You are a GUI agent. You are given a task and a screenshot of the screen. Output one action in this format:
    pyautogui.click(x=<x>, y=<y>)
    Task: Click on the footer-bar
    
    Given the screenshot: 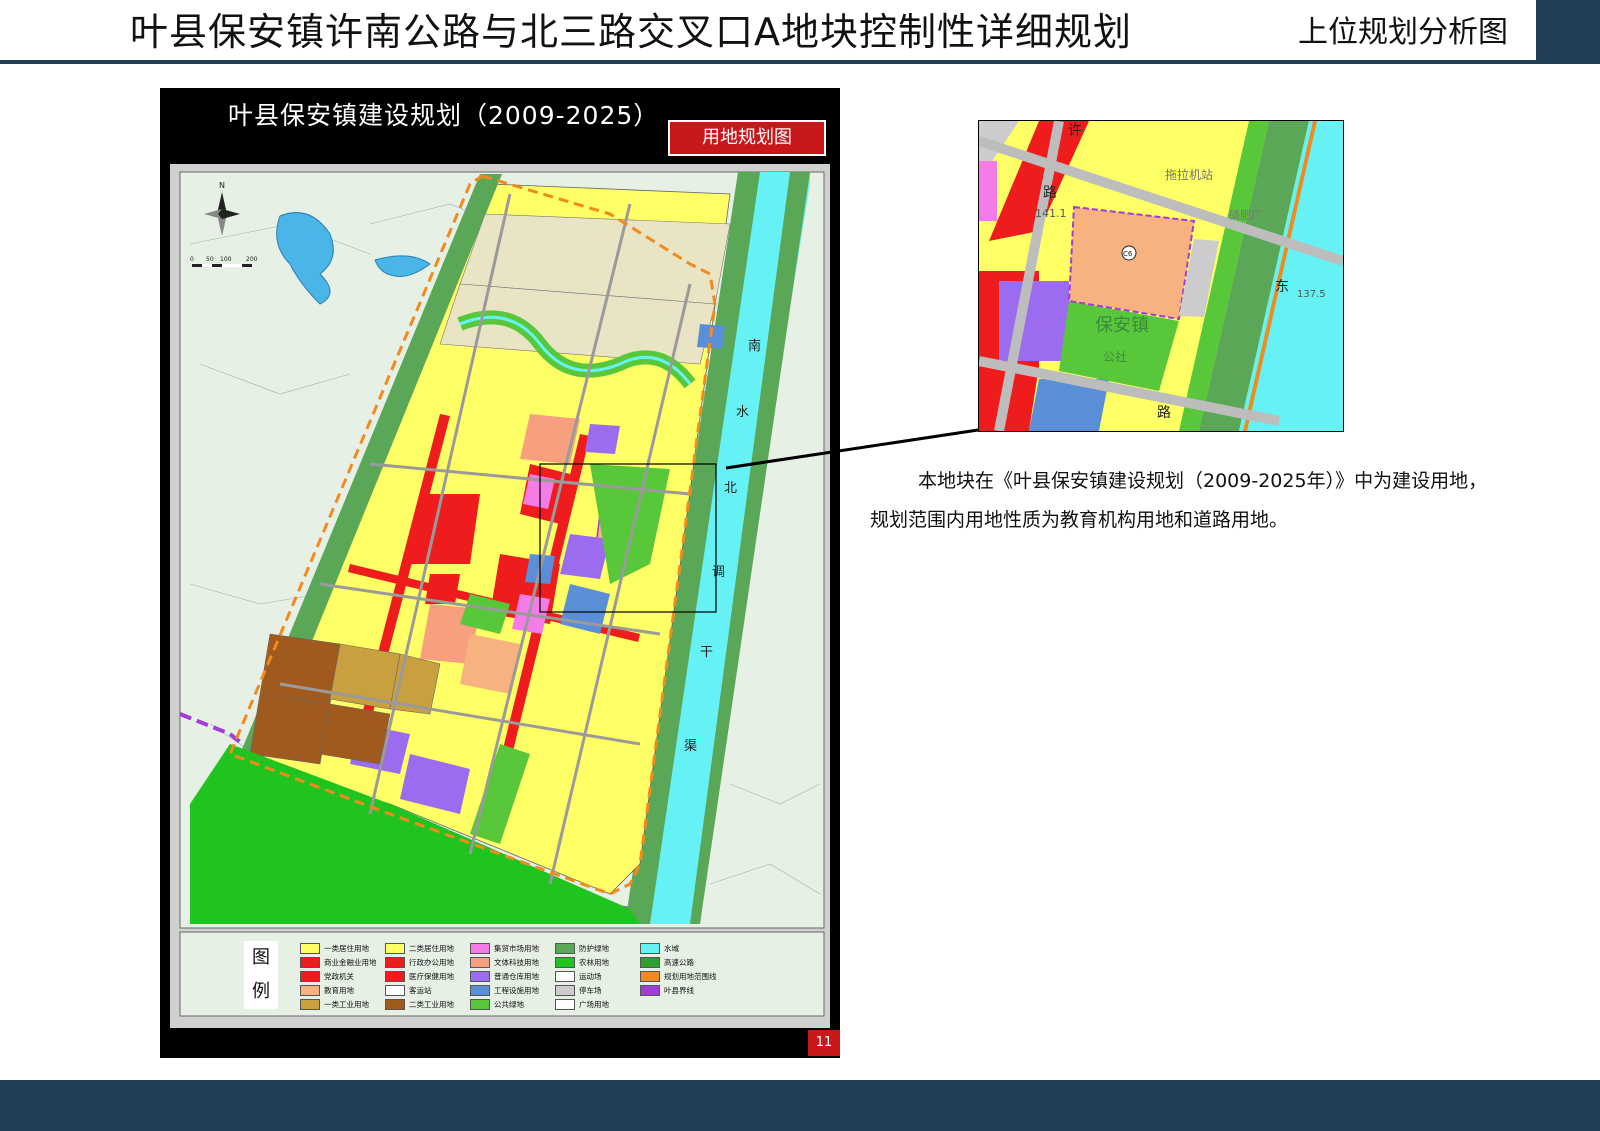 What is the action you would take?
    pyautogui.click(x=800, y=1105)
    